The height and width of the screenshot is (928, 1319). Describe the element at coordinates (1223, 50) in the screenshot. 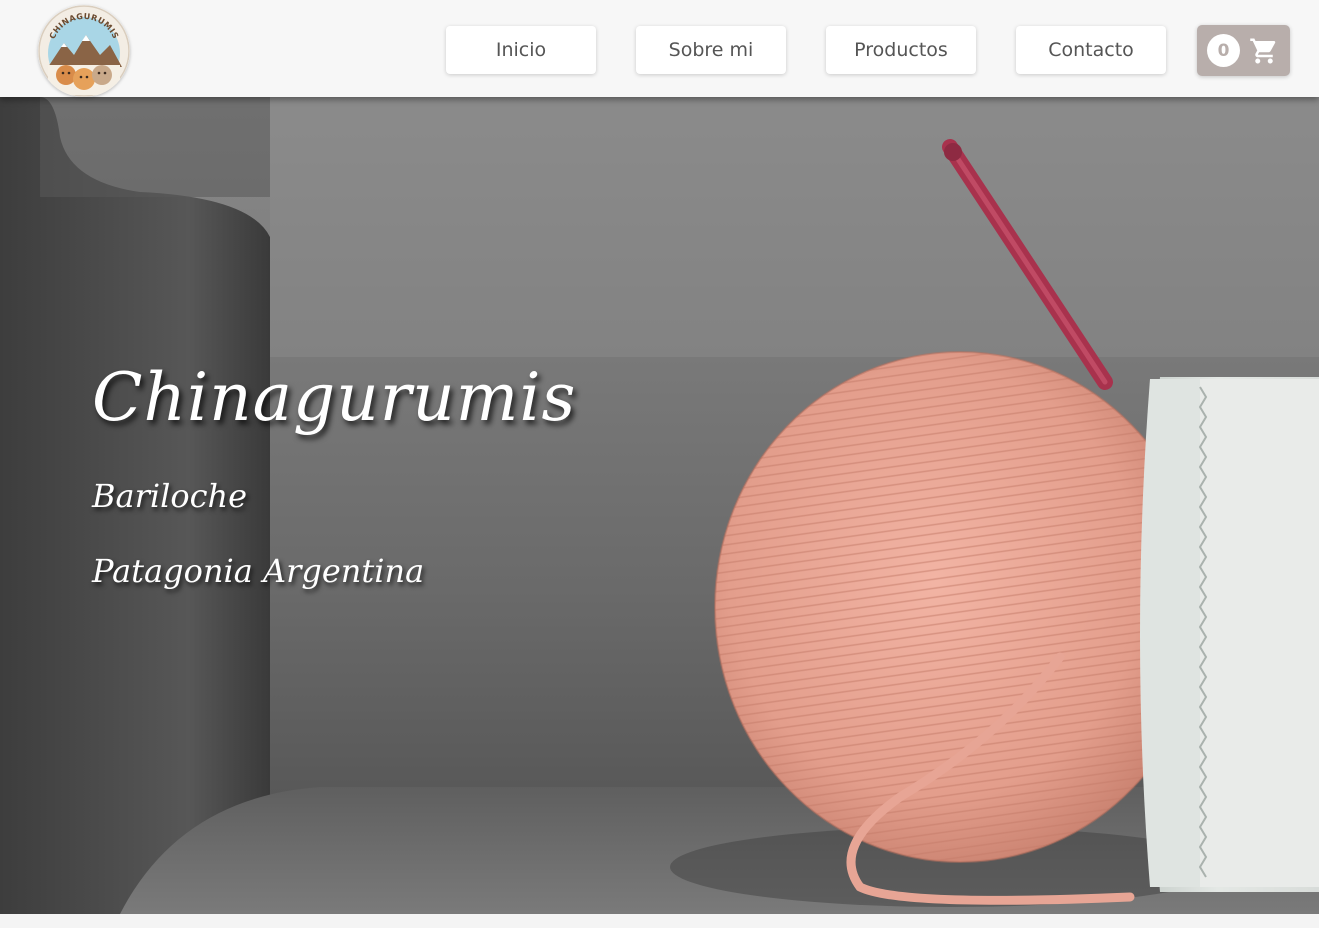

I see `cart-count-badge: 0` at that location.